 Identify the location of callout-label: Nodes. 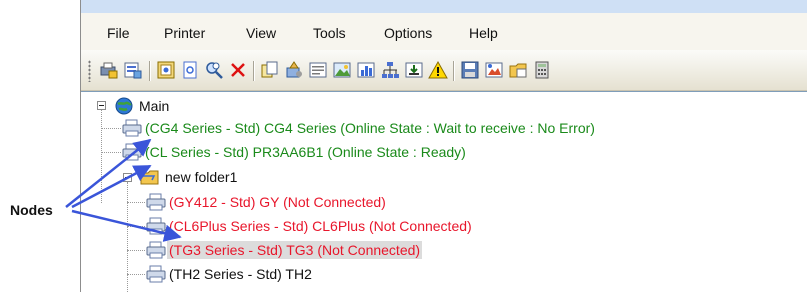
(31, 210).